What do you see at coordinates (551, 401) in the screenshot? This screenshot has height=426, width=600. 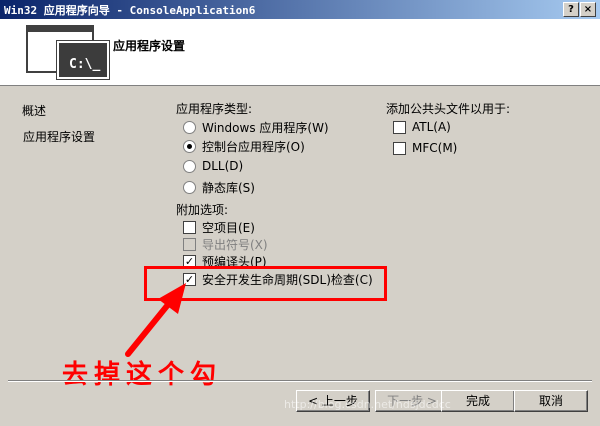 I see `cancel-button: 取消` at bounding box center [551, 401].